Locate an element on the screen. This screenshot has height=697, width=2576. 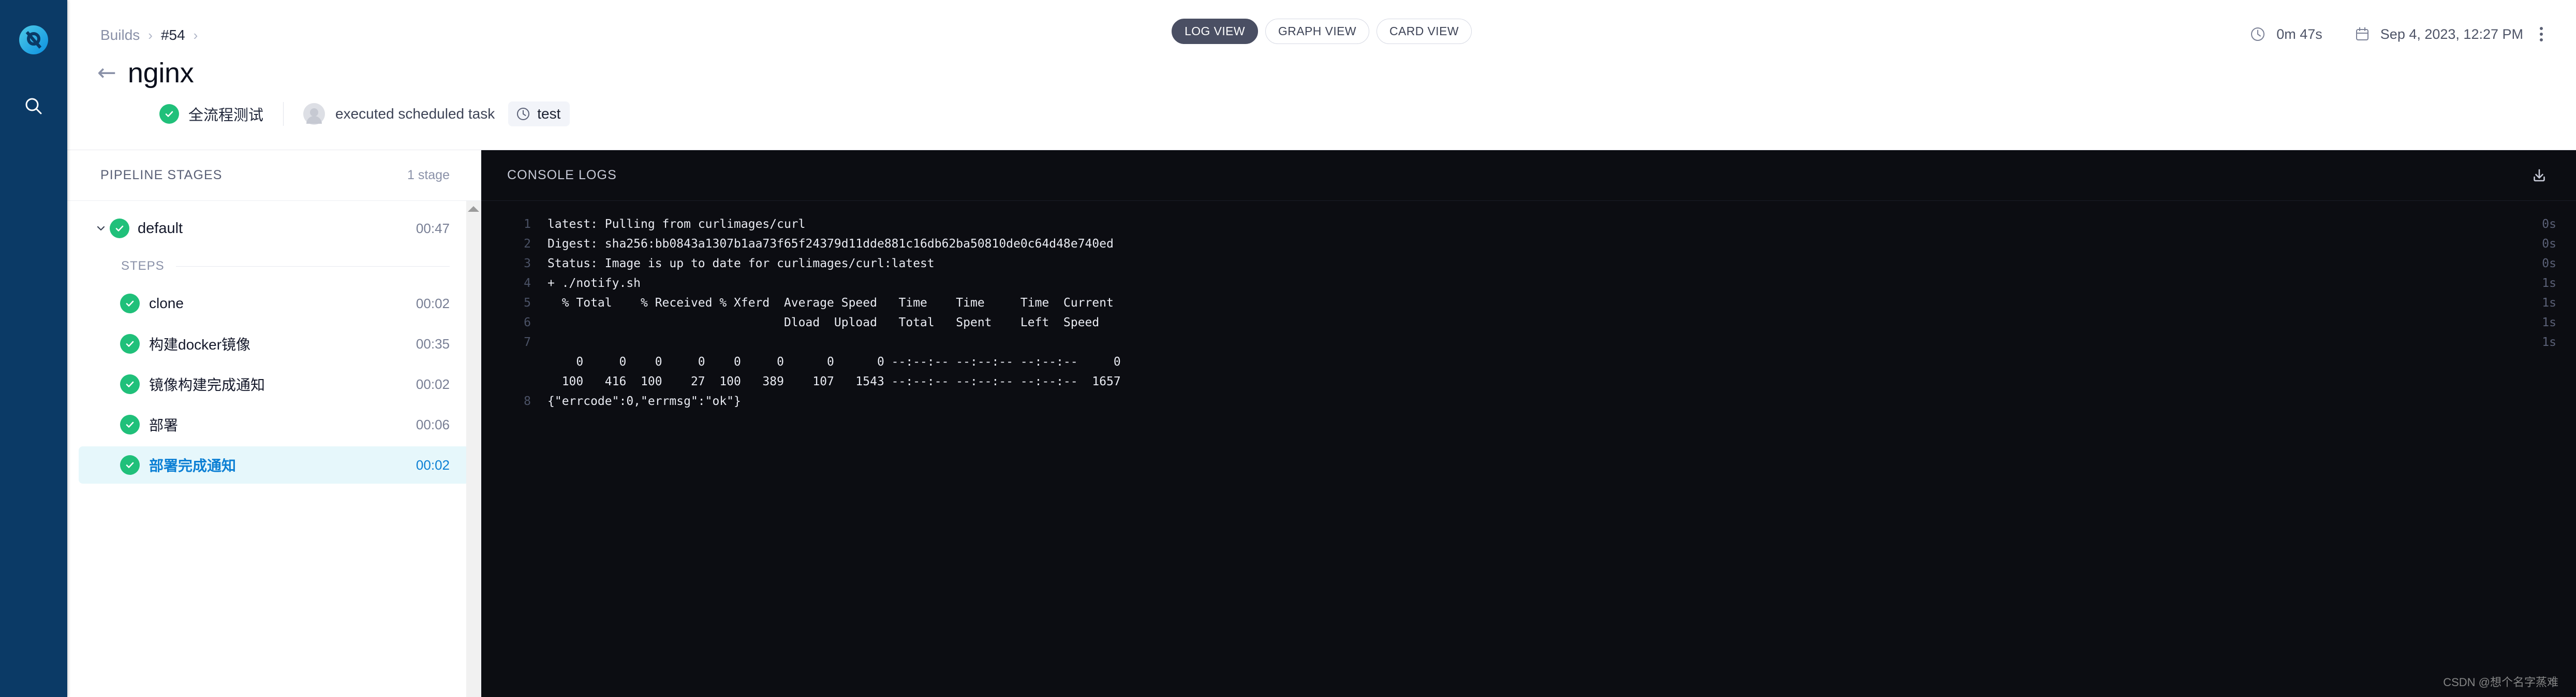
stage-name: default is located at coordinates (160, 229).